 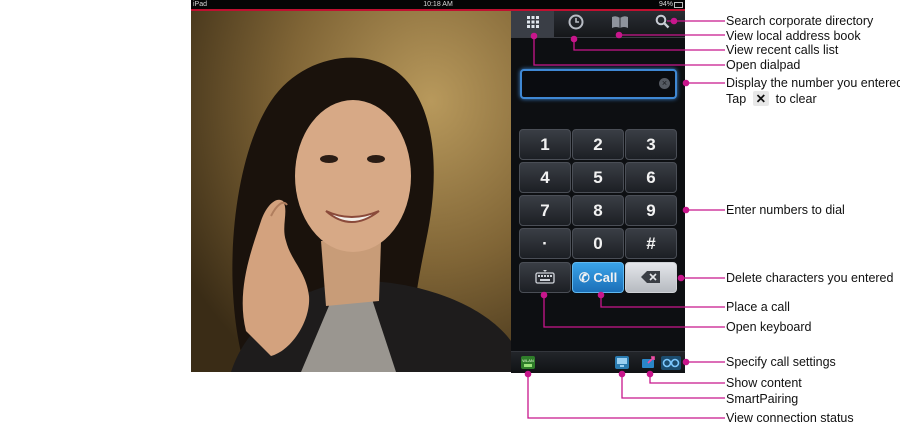 I want to click on label-tap-clear: Tap ✕ to clear, so click(x=771, y=98).